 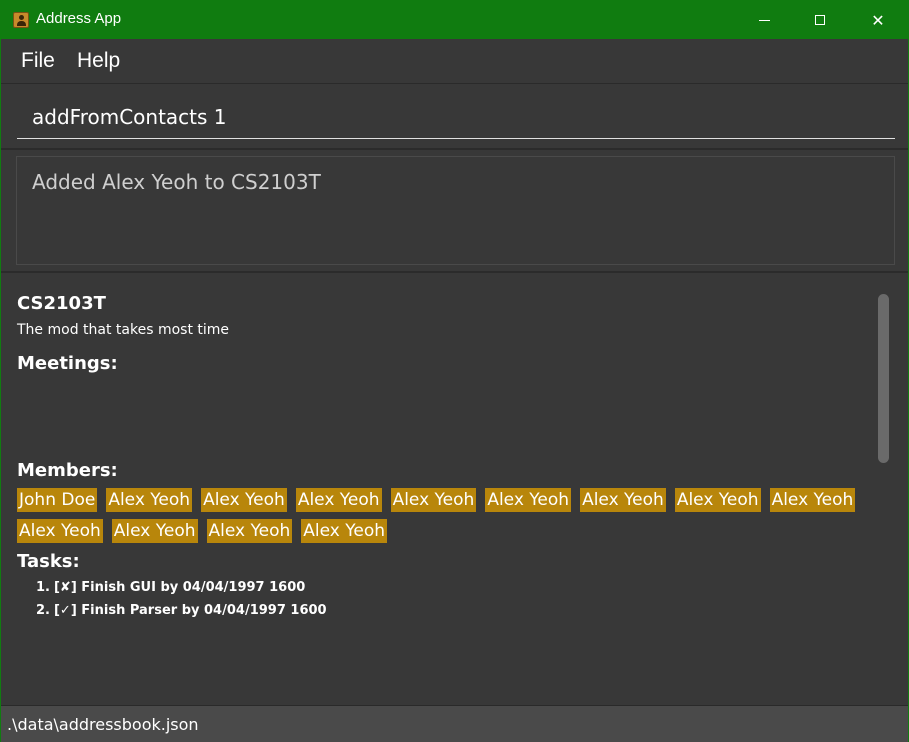 What do you see at coordinates (38, 61) in the screenshot?
I see `menu-file: File` at bounding box center [38, 61].